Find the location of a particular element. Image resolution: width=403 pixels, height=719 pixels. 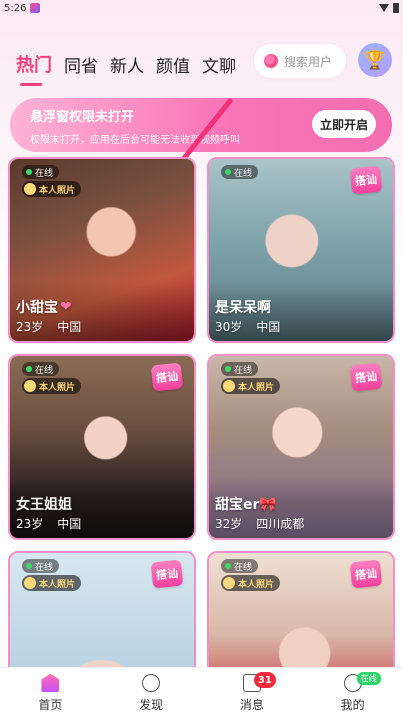

user-name: 女王姐姐 is located at coordinates (44, 504).